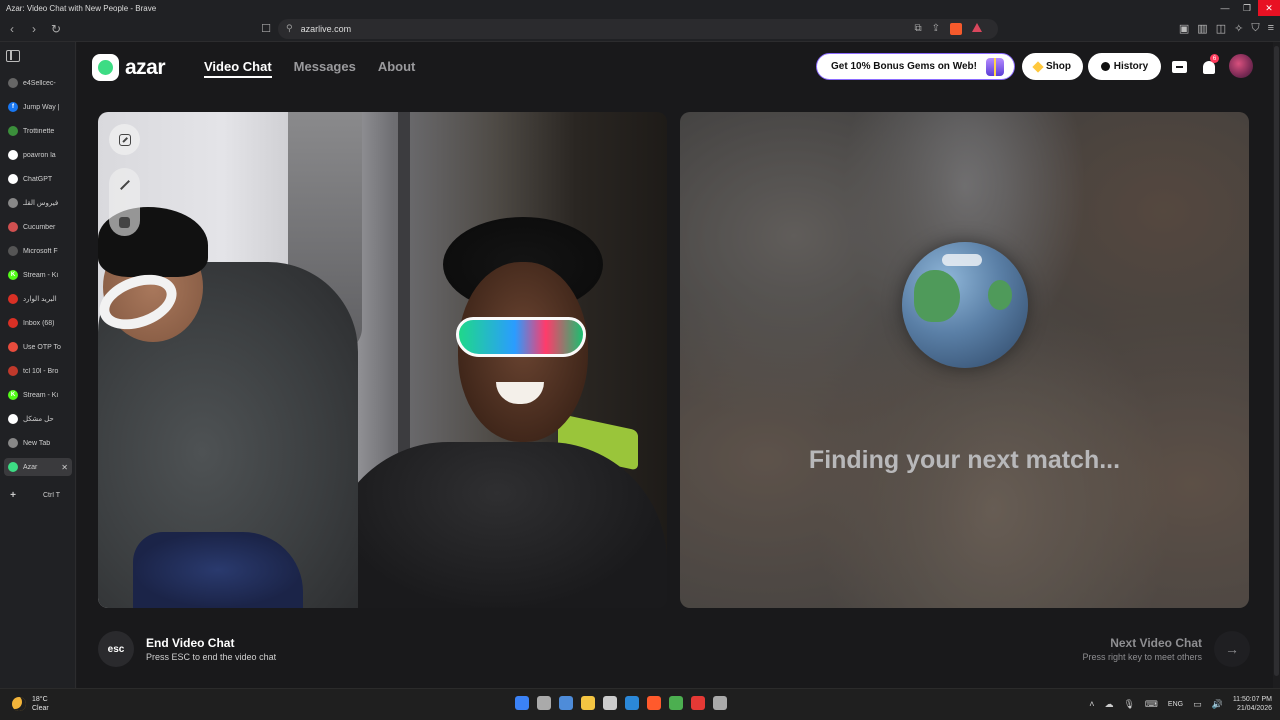 Image resolution: width=1280 pixels, height=720 pixels. Describe the element at coordinates (34, 29) in the screenshot. I see `forward-button: ›` at that location.